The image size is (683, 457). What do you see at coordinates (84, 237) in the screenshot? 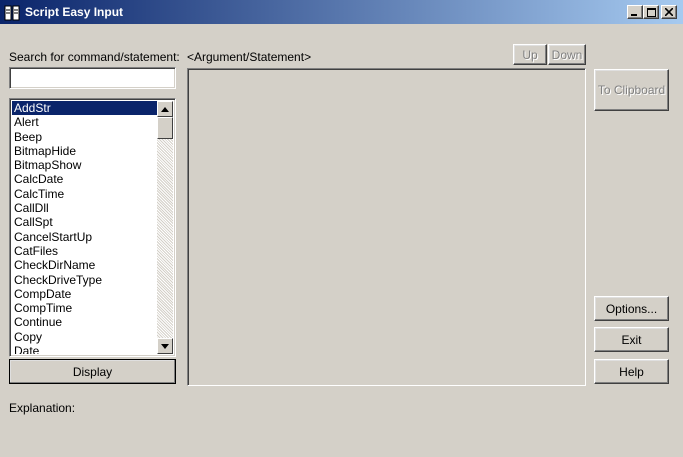
I see `list-item: CancelStartUp` at bounding box center [84, 237].